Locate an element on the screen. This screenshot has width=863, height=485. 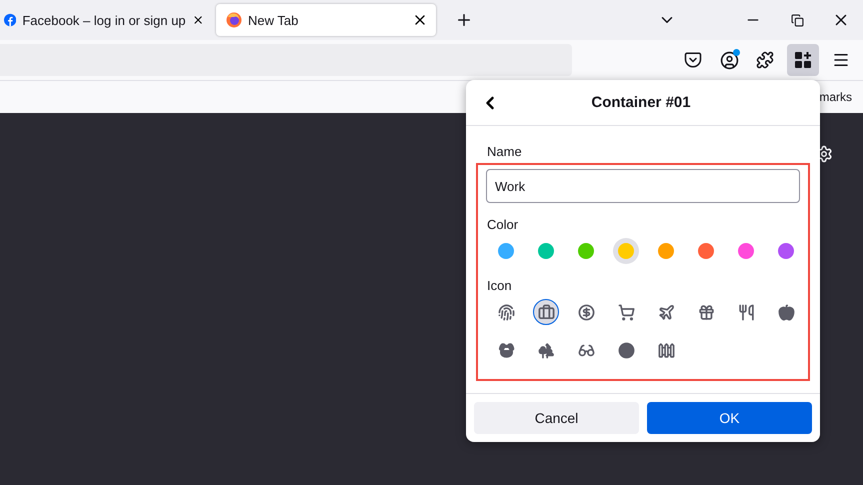
account-icon is located at coordinates (729, 60).